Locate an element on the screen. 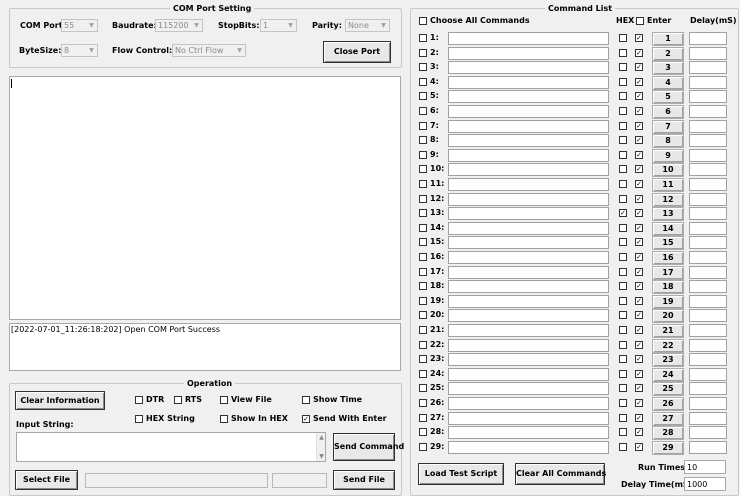  command-send-button: 2 is located at coordinates (668, 54).